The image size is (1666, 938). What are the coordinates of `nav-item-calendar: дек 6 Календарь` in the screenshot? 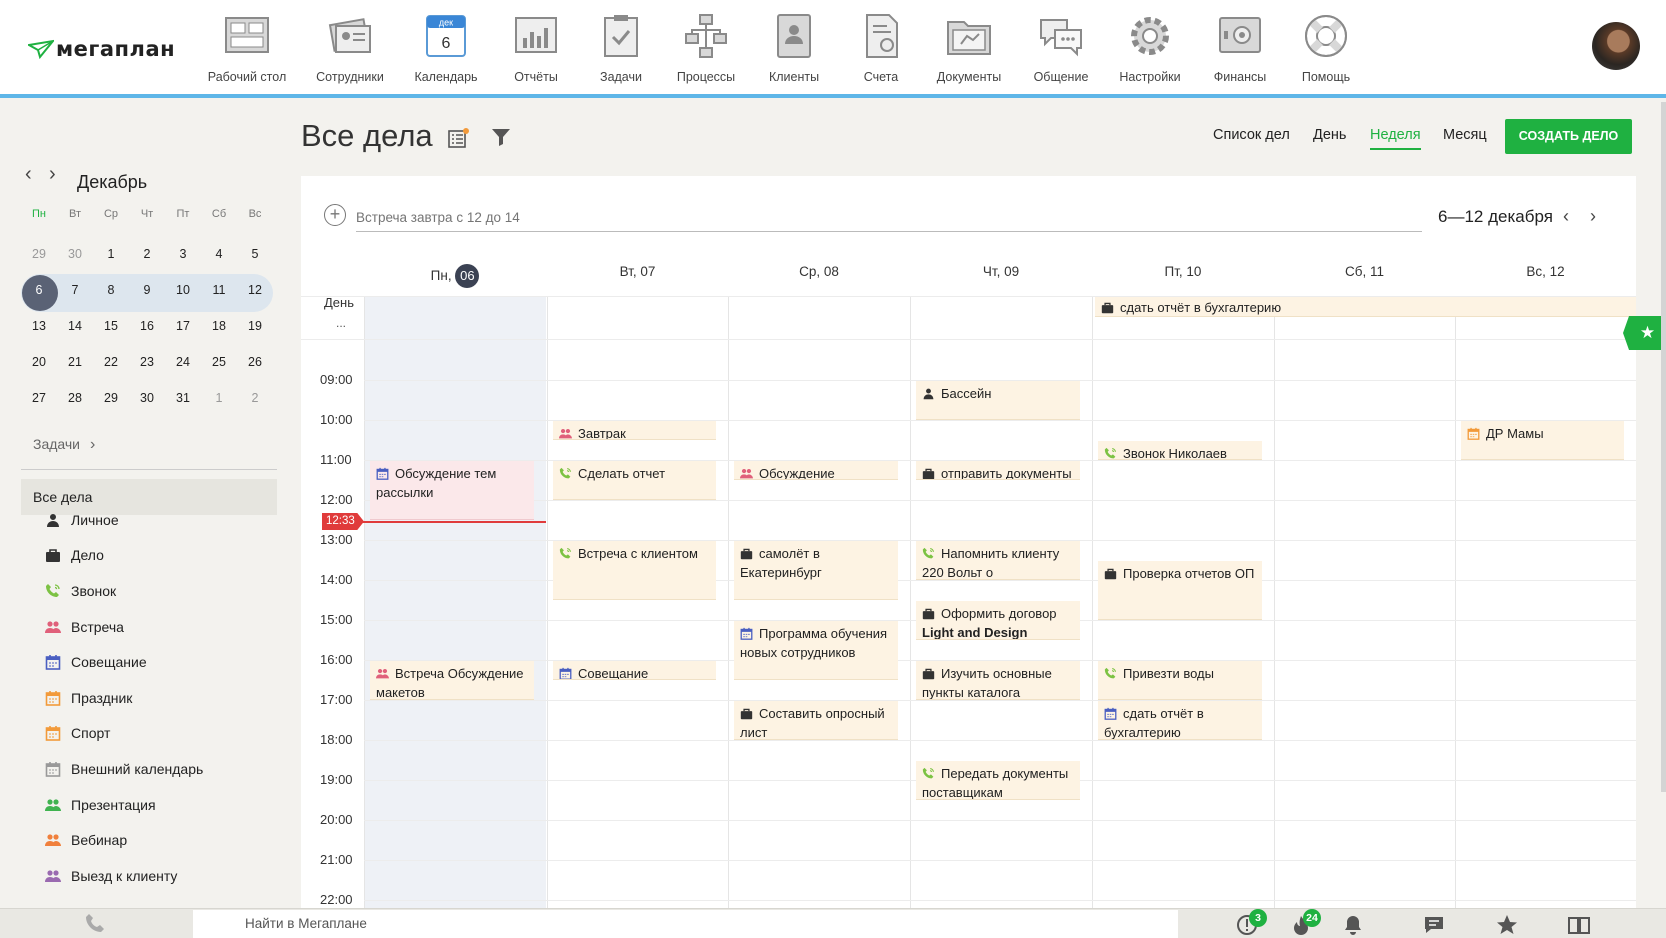 It's located at (446, 48).